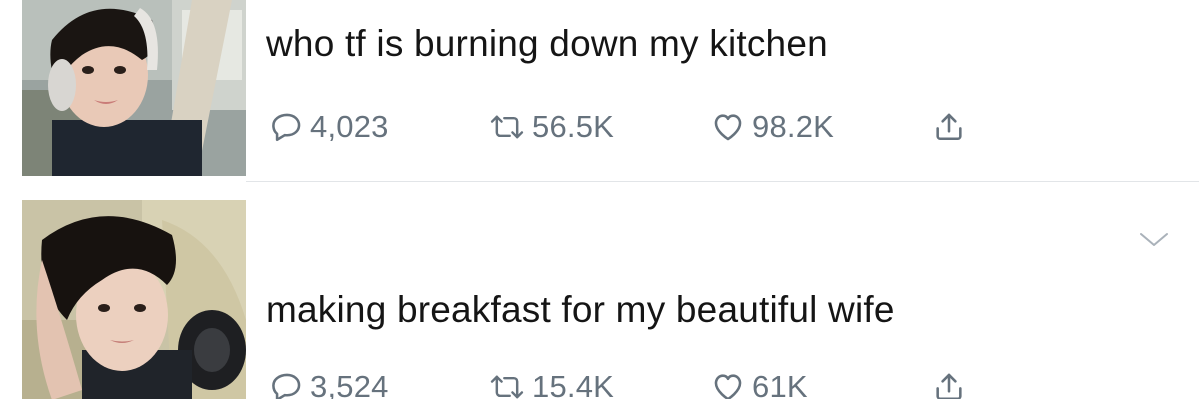  Describe the element at coordinates (349, 126) in the screenshot. I see `reply-count: 4,023` at that location.